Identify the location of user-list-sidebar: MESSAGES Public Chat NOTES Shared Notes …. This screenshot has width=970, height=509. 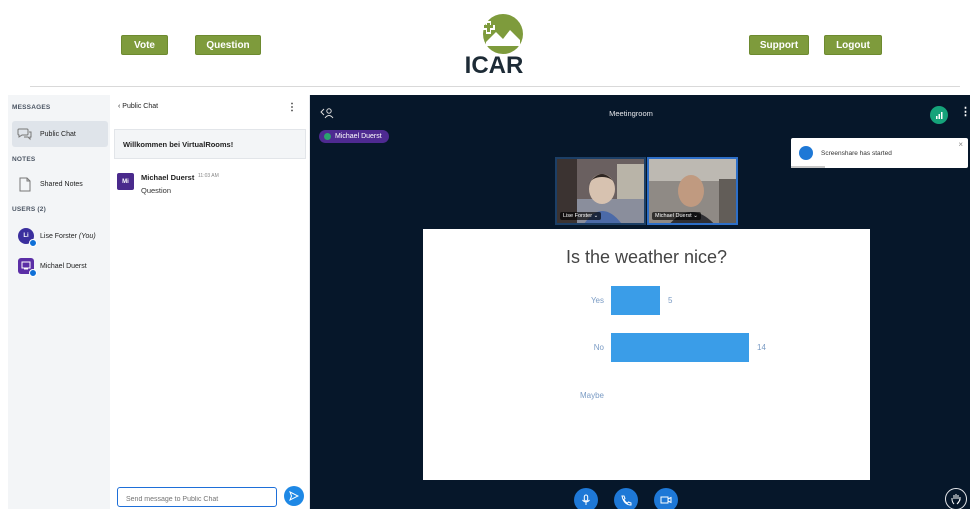
(59, 302).